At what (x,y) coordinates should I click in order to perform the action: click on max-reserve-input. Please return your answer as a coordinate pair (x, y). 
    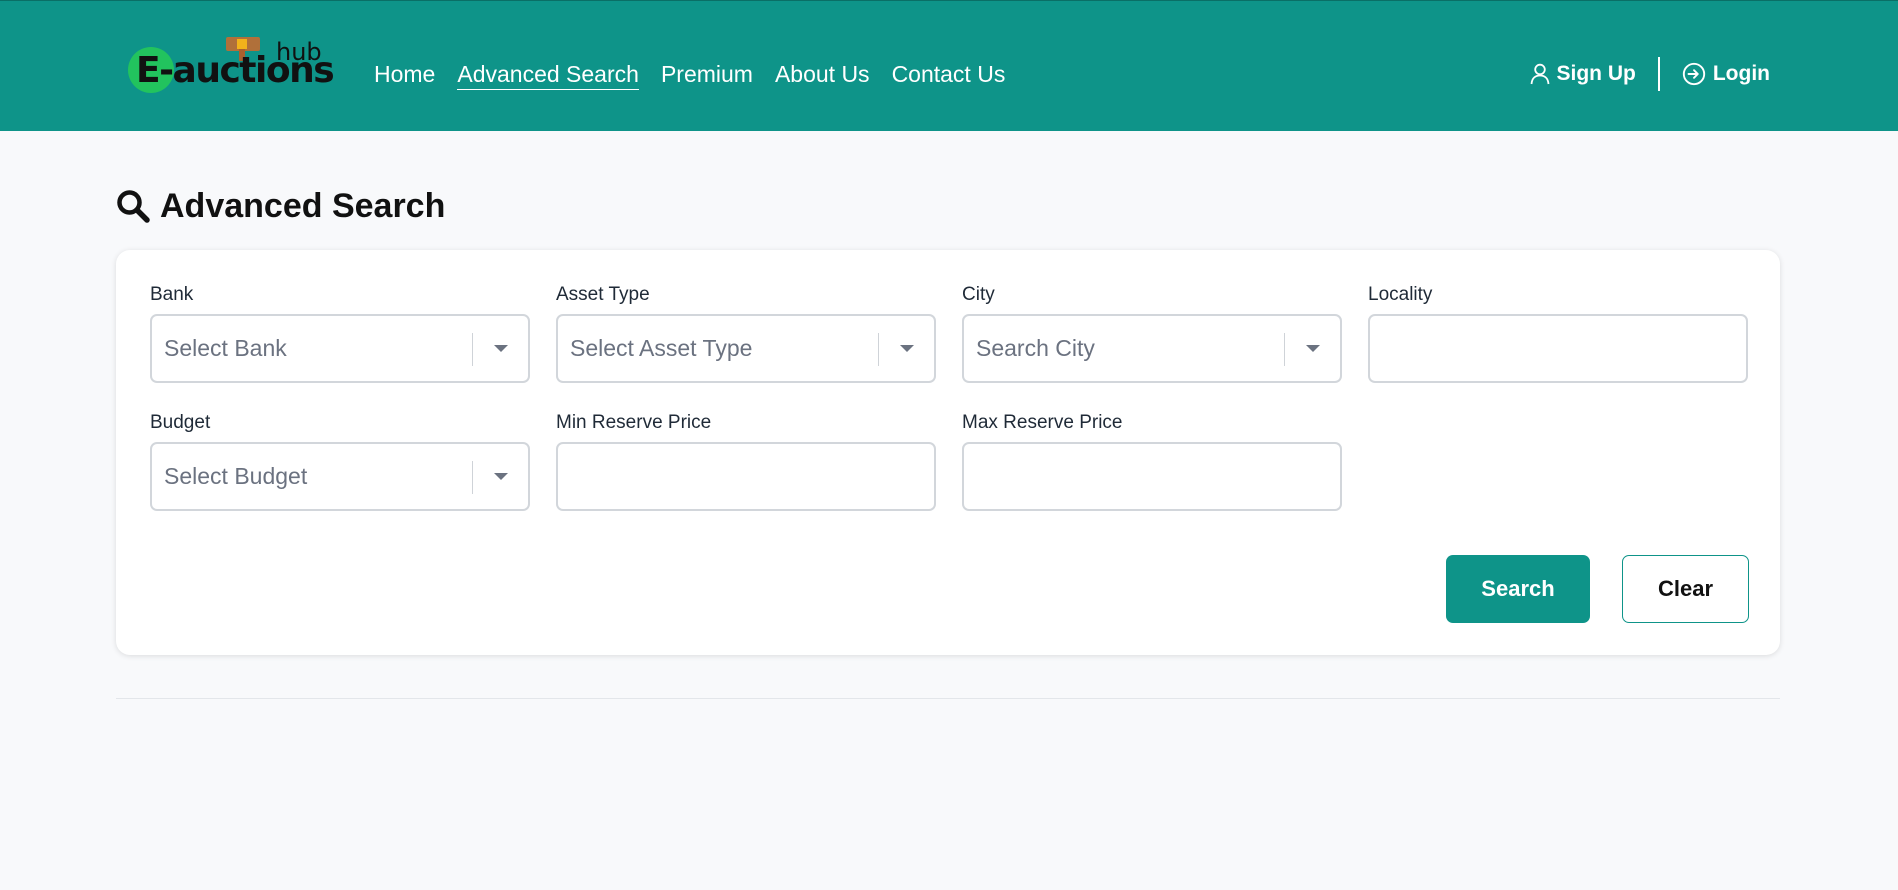
    Looking at the image, I should click on (1152, 476).